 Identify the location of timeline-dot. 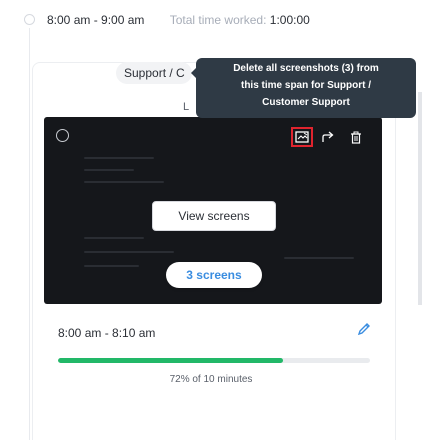
(29, 19).